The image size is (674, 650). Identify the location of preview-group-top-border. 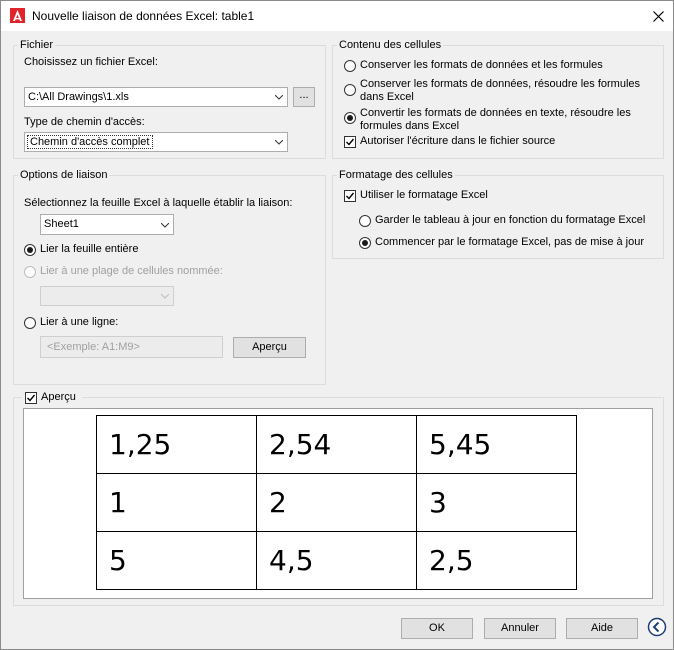
(337, 397).